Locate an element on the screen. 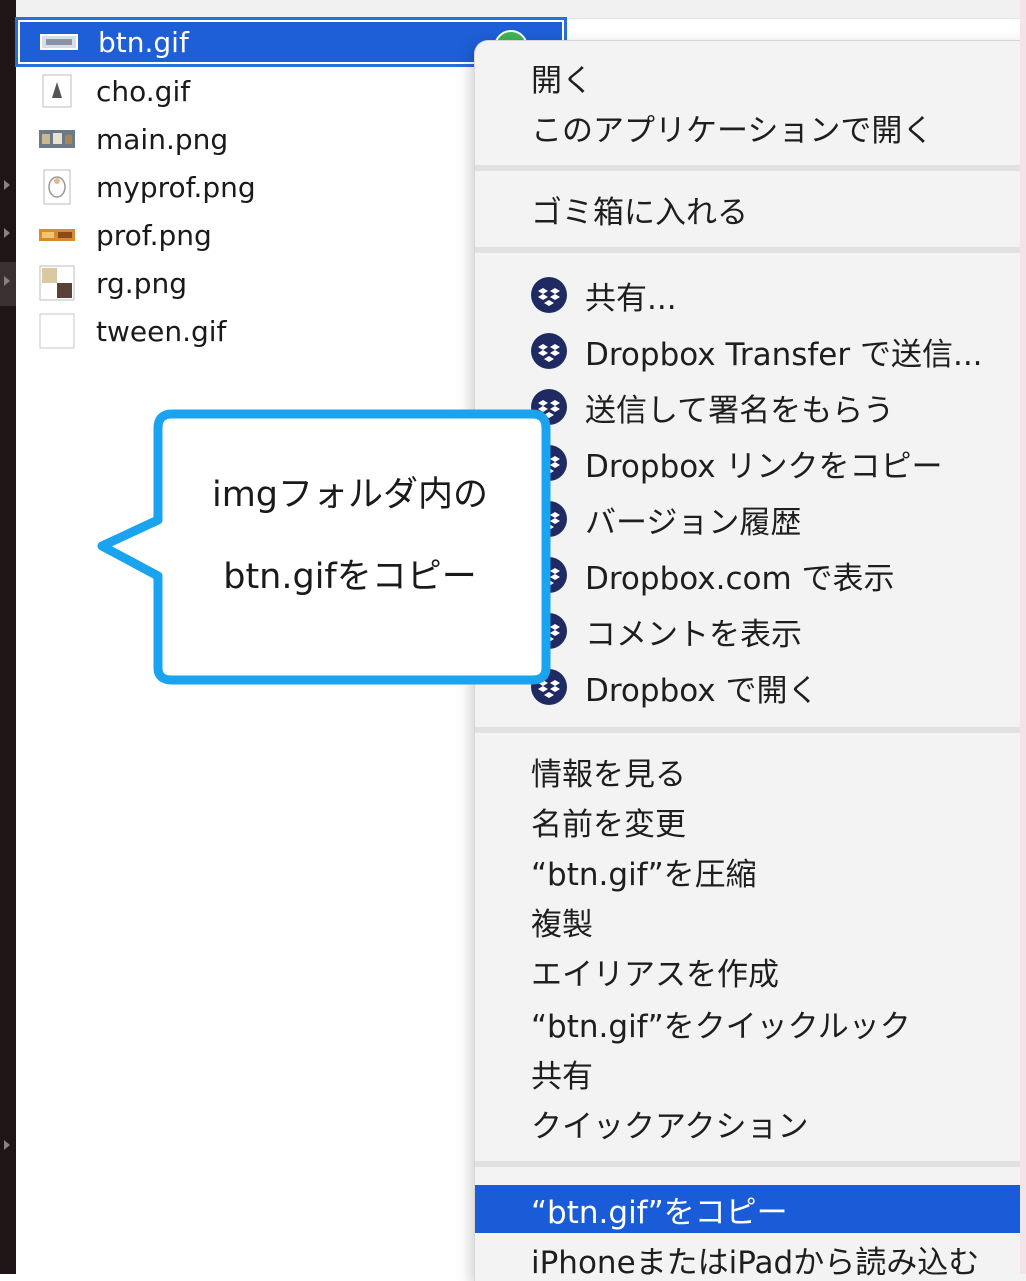  column-header-band is located at coordinates (521, 9).